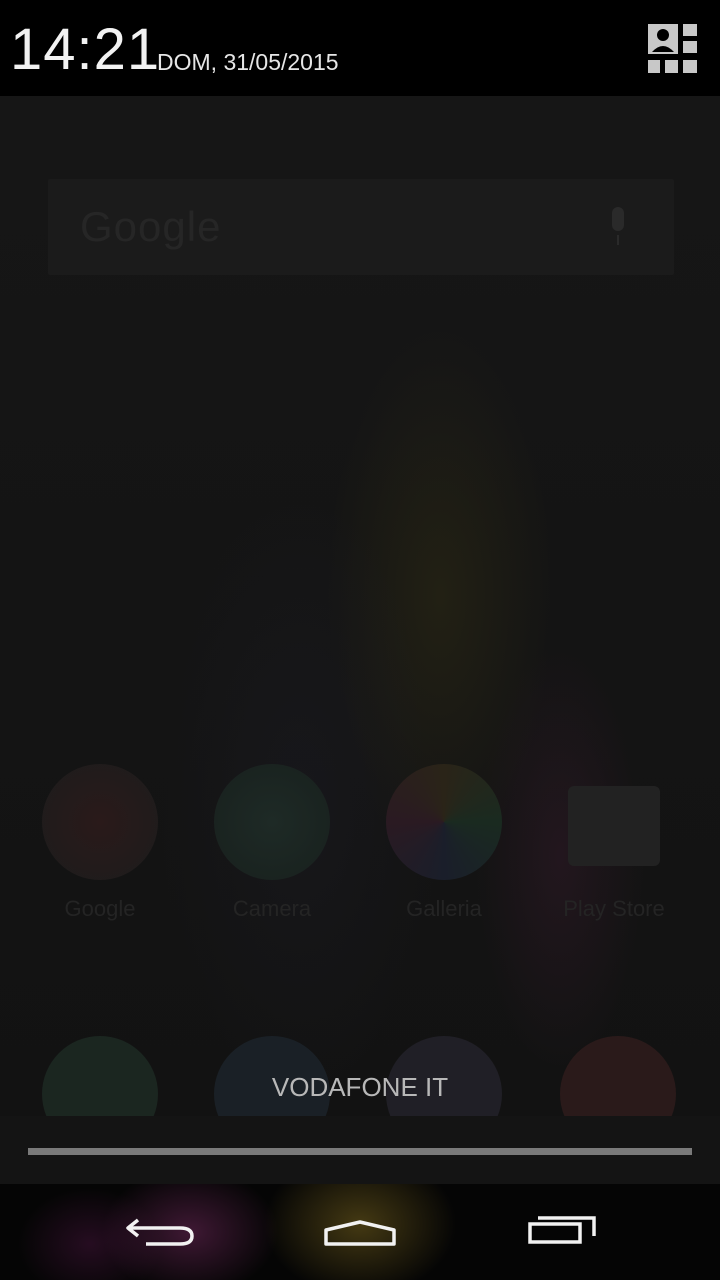 The image size is (720, 1280). I want to click on app-label-google: Google, so click(100, 908).